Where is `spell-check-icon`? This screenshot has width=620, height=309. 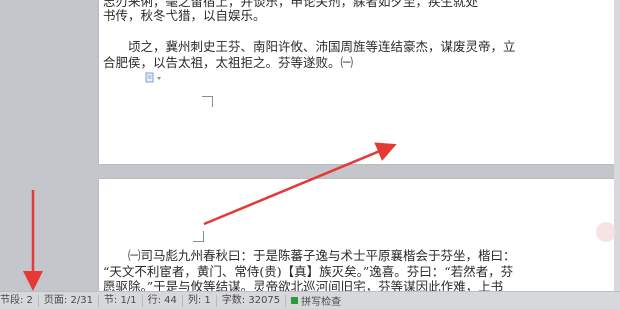
spell-check-icon is located at coordinates (295, 300).